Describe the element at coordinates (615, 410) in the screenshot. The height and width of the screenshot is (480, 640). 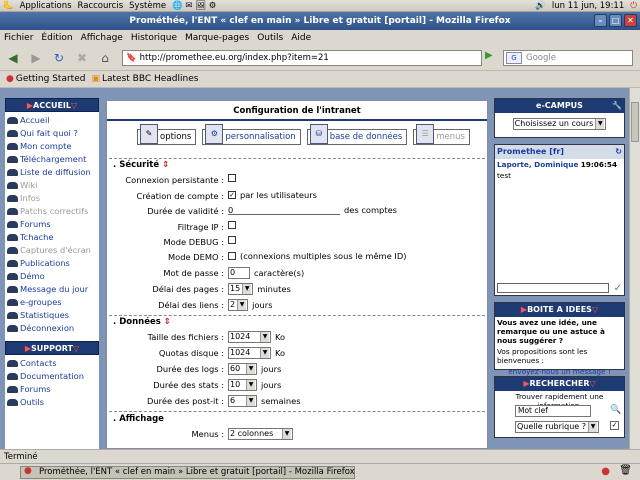
I see `search-icon: 🔍` at that location.